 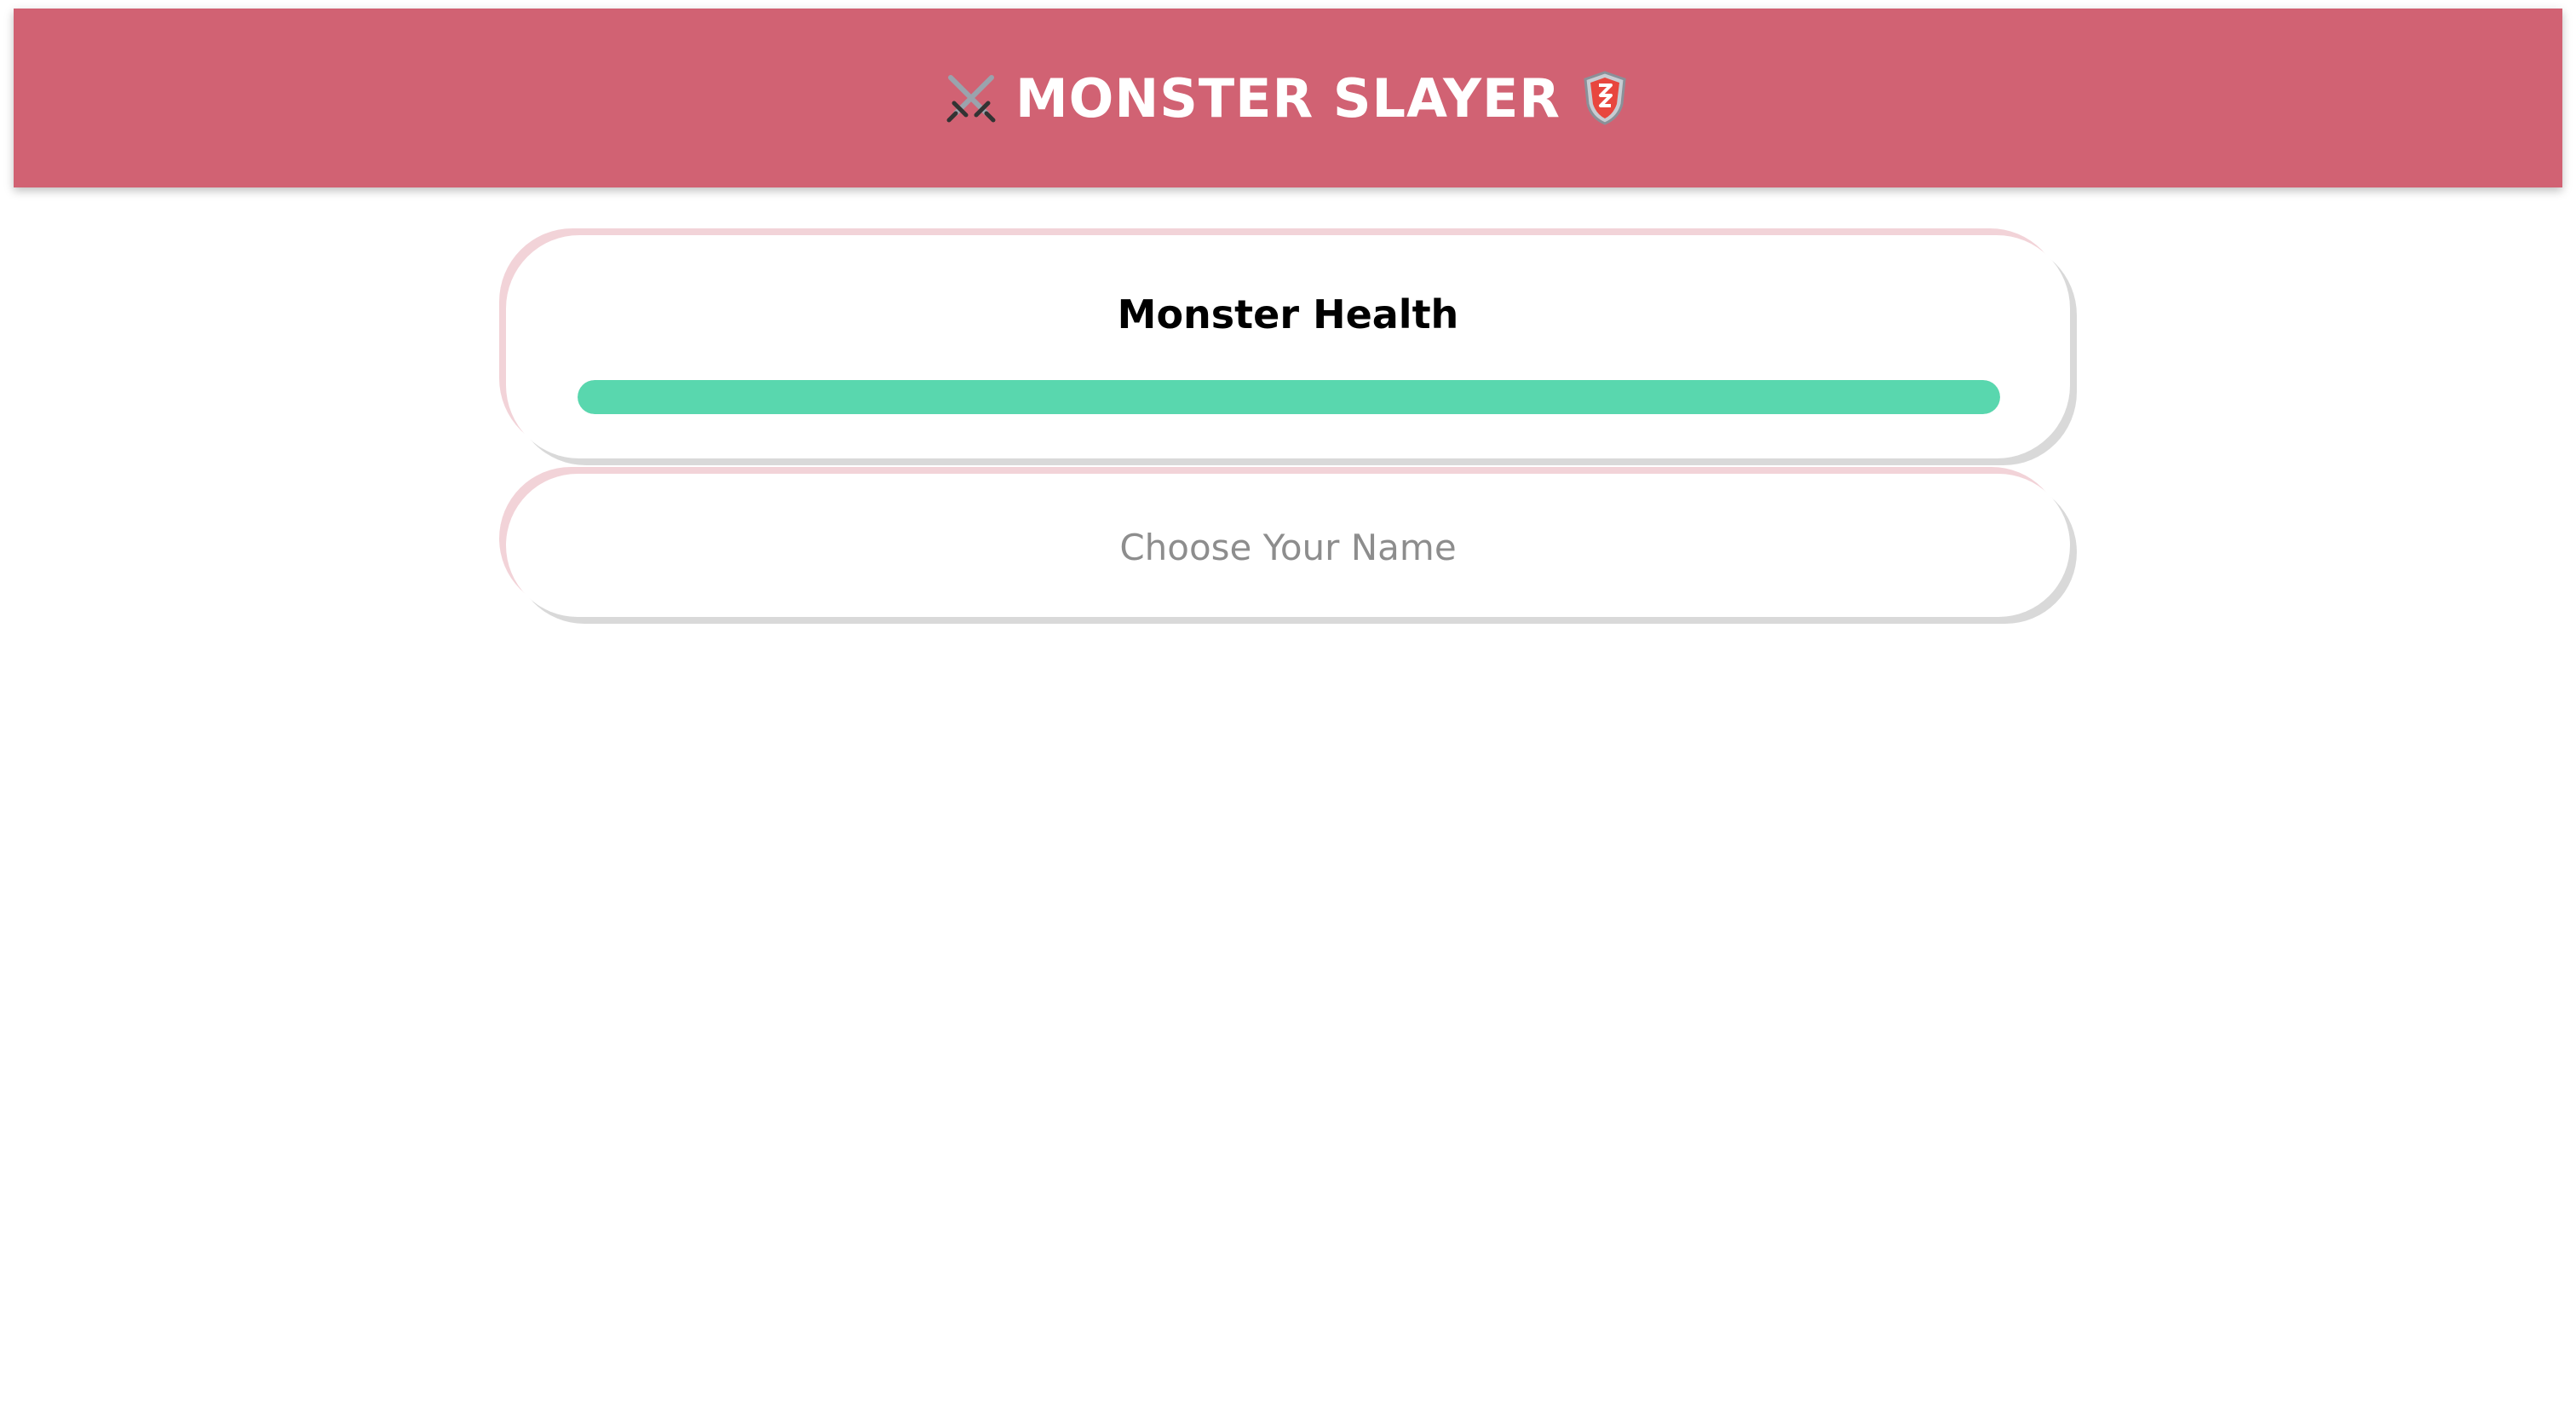 I want to click on player-name-input, so click(x=1288, y=547).